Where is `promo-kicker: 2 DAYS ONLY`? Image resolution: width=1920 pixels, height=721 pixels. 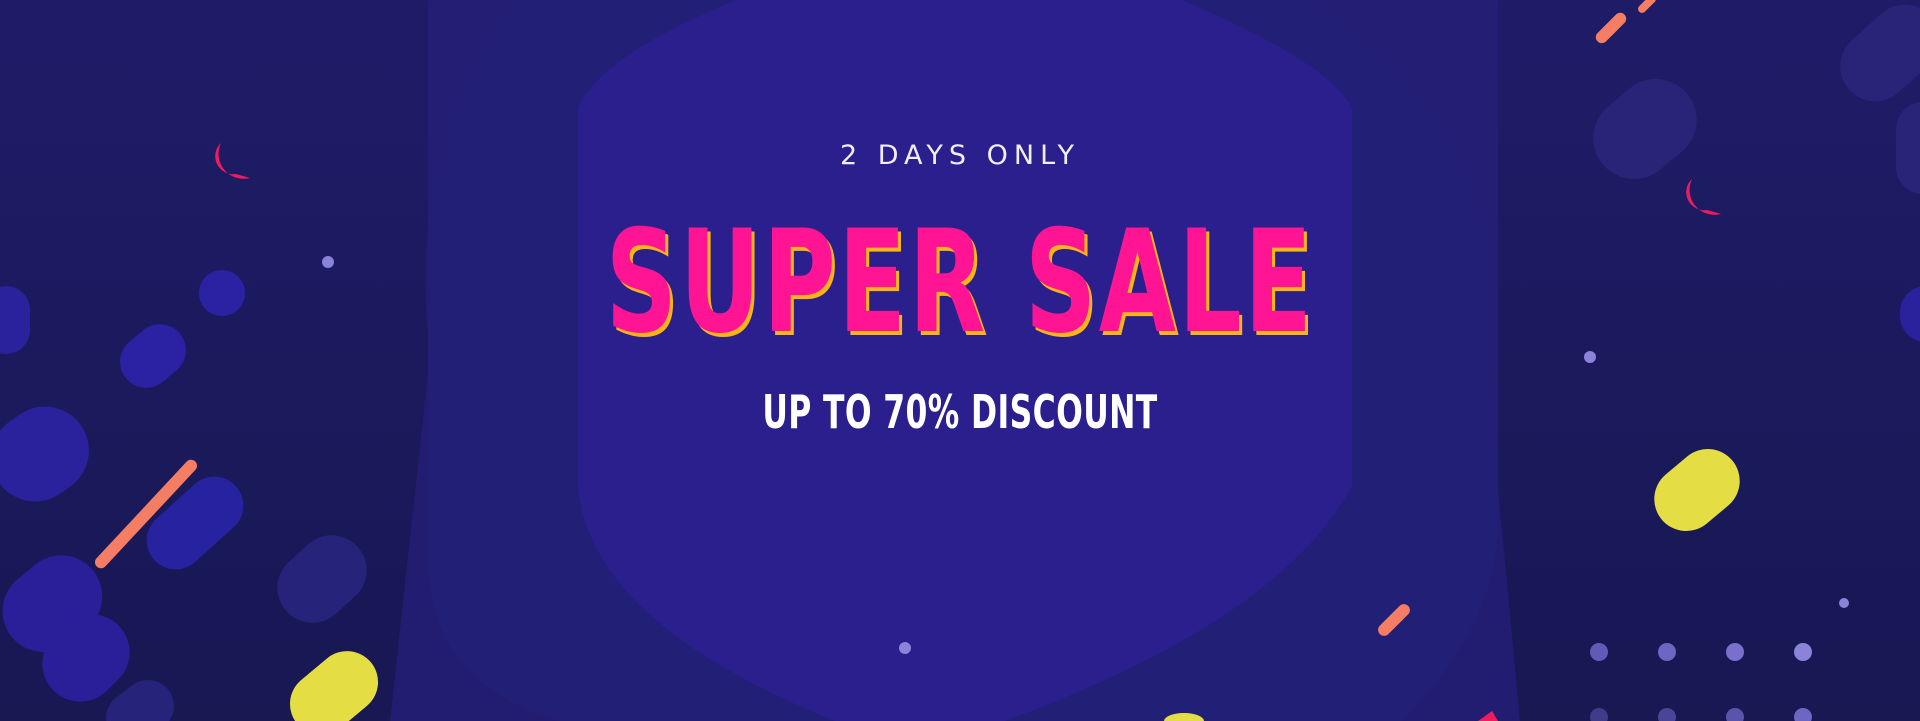
promo-kicker: 2 DAYS ONLY is located at coordinates (960, 155).